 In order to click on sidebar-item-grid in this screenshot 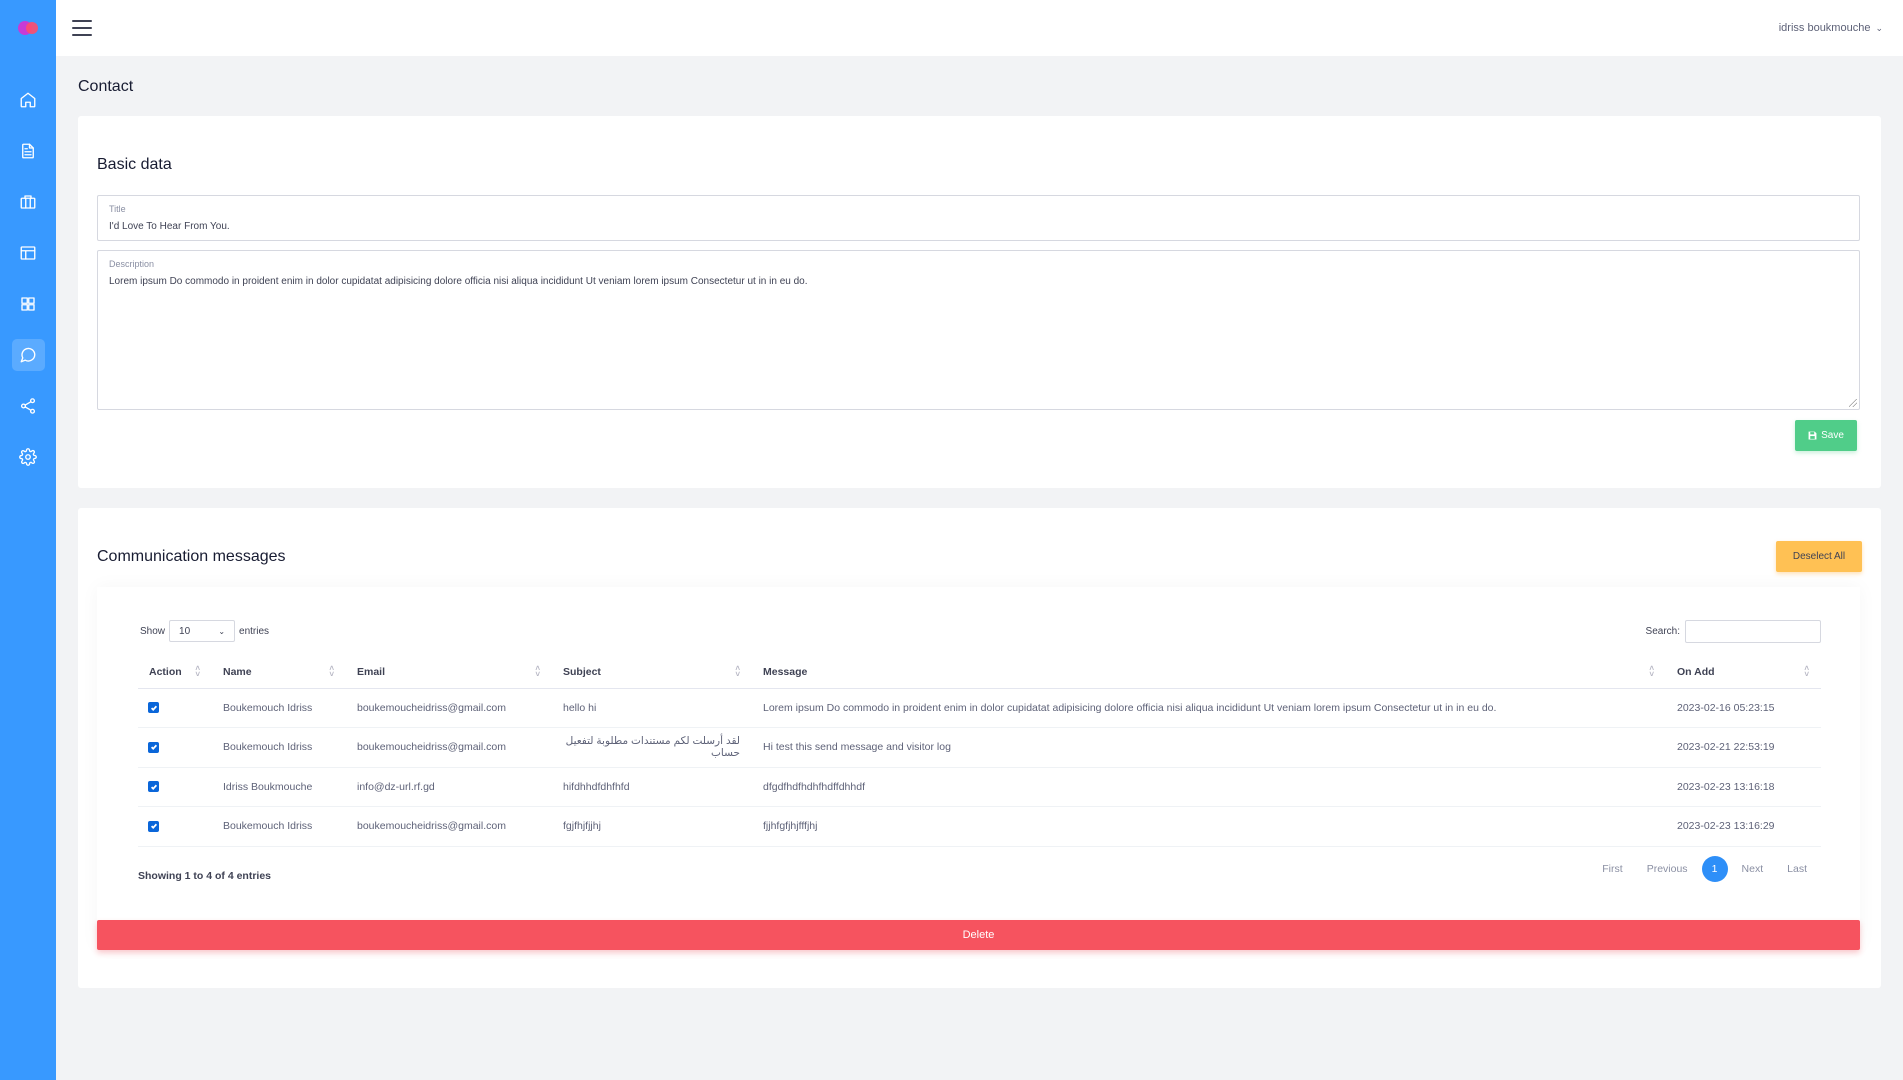, I will do `click(28, 304)`.